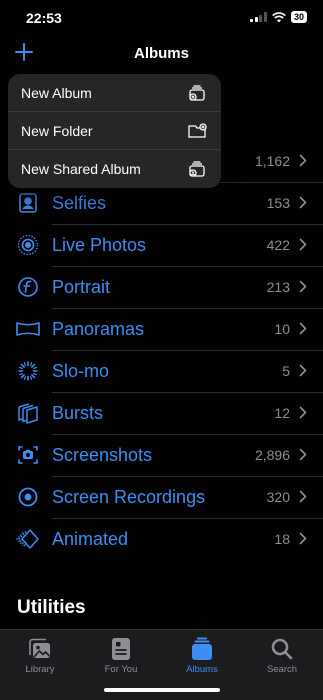  I want to click on list-item-portrait: Portrait 213, so click(161, 287).